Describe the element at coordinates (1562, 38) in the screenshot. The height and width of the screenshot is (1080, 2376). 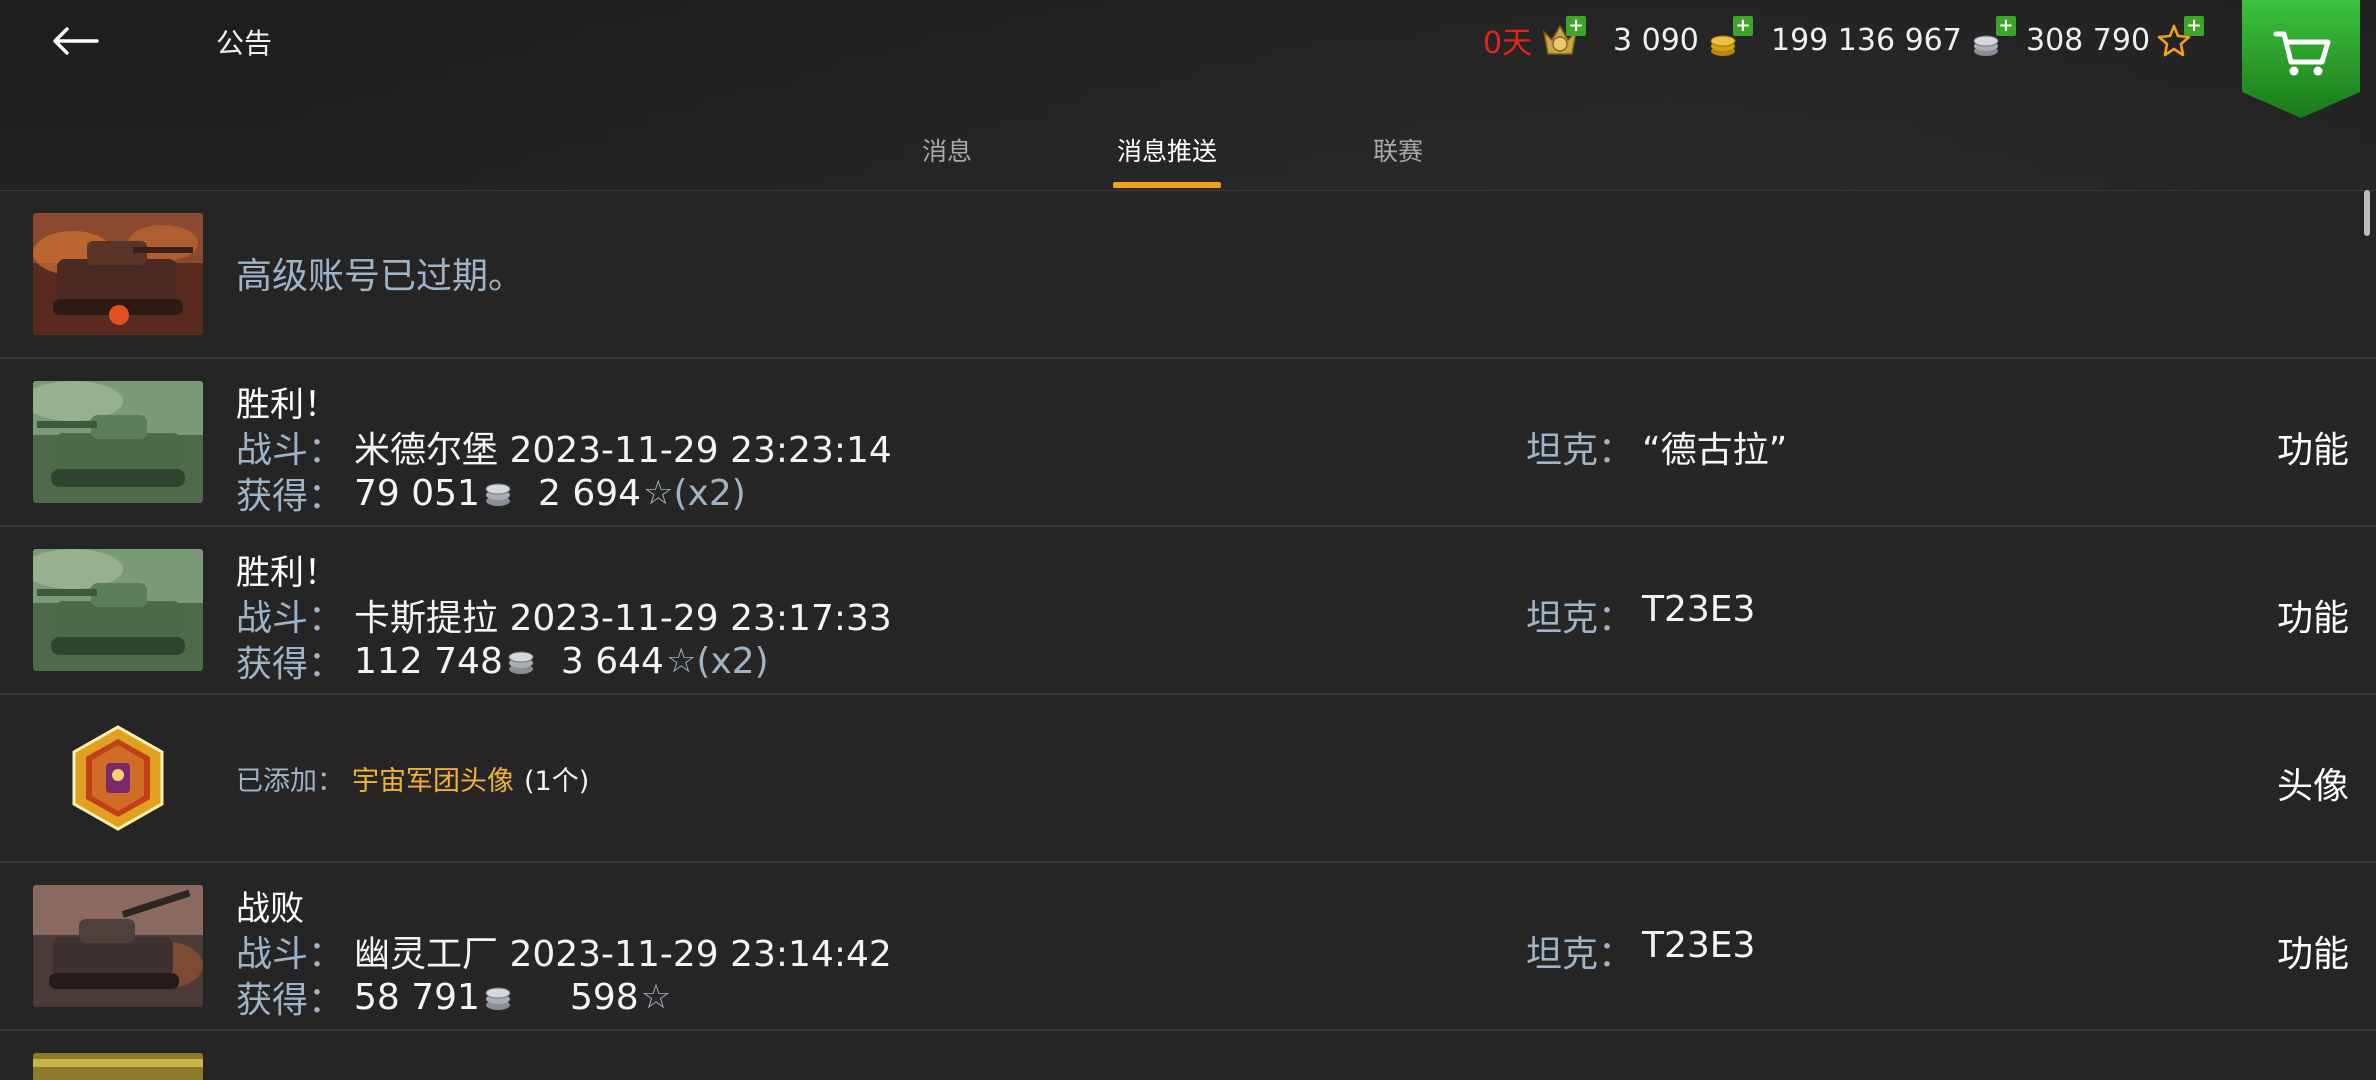
I see `premium-icon: +` at that location.